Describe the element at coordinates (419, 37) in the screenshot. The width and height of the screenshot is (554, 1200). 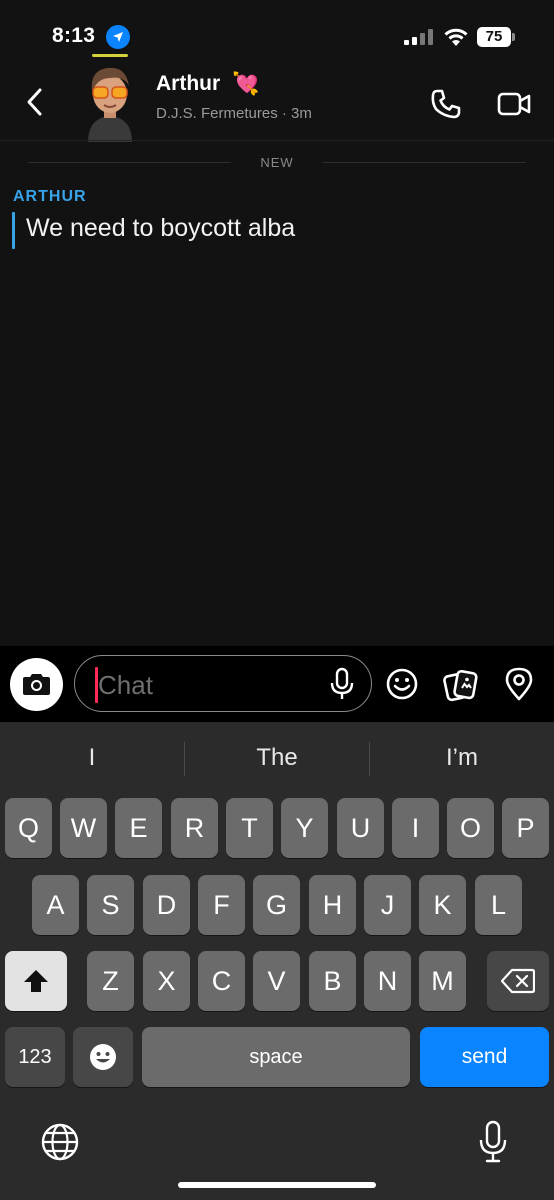
I see `cellular-signal-icon` at that location.